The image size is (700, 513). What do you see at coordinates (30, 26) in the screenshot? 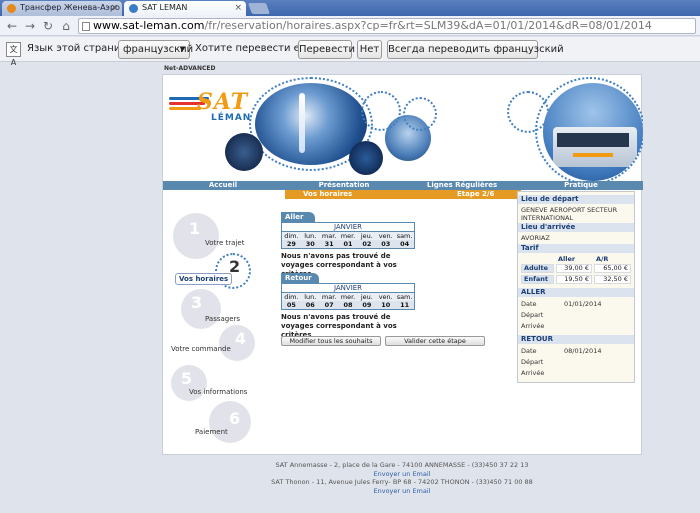
I see `forward-arrow-icon: →` at bounding box center [30, 26].